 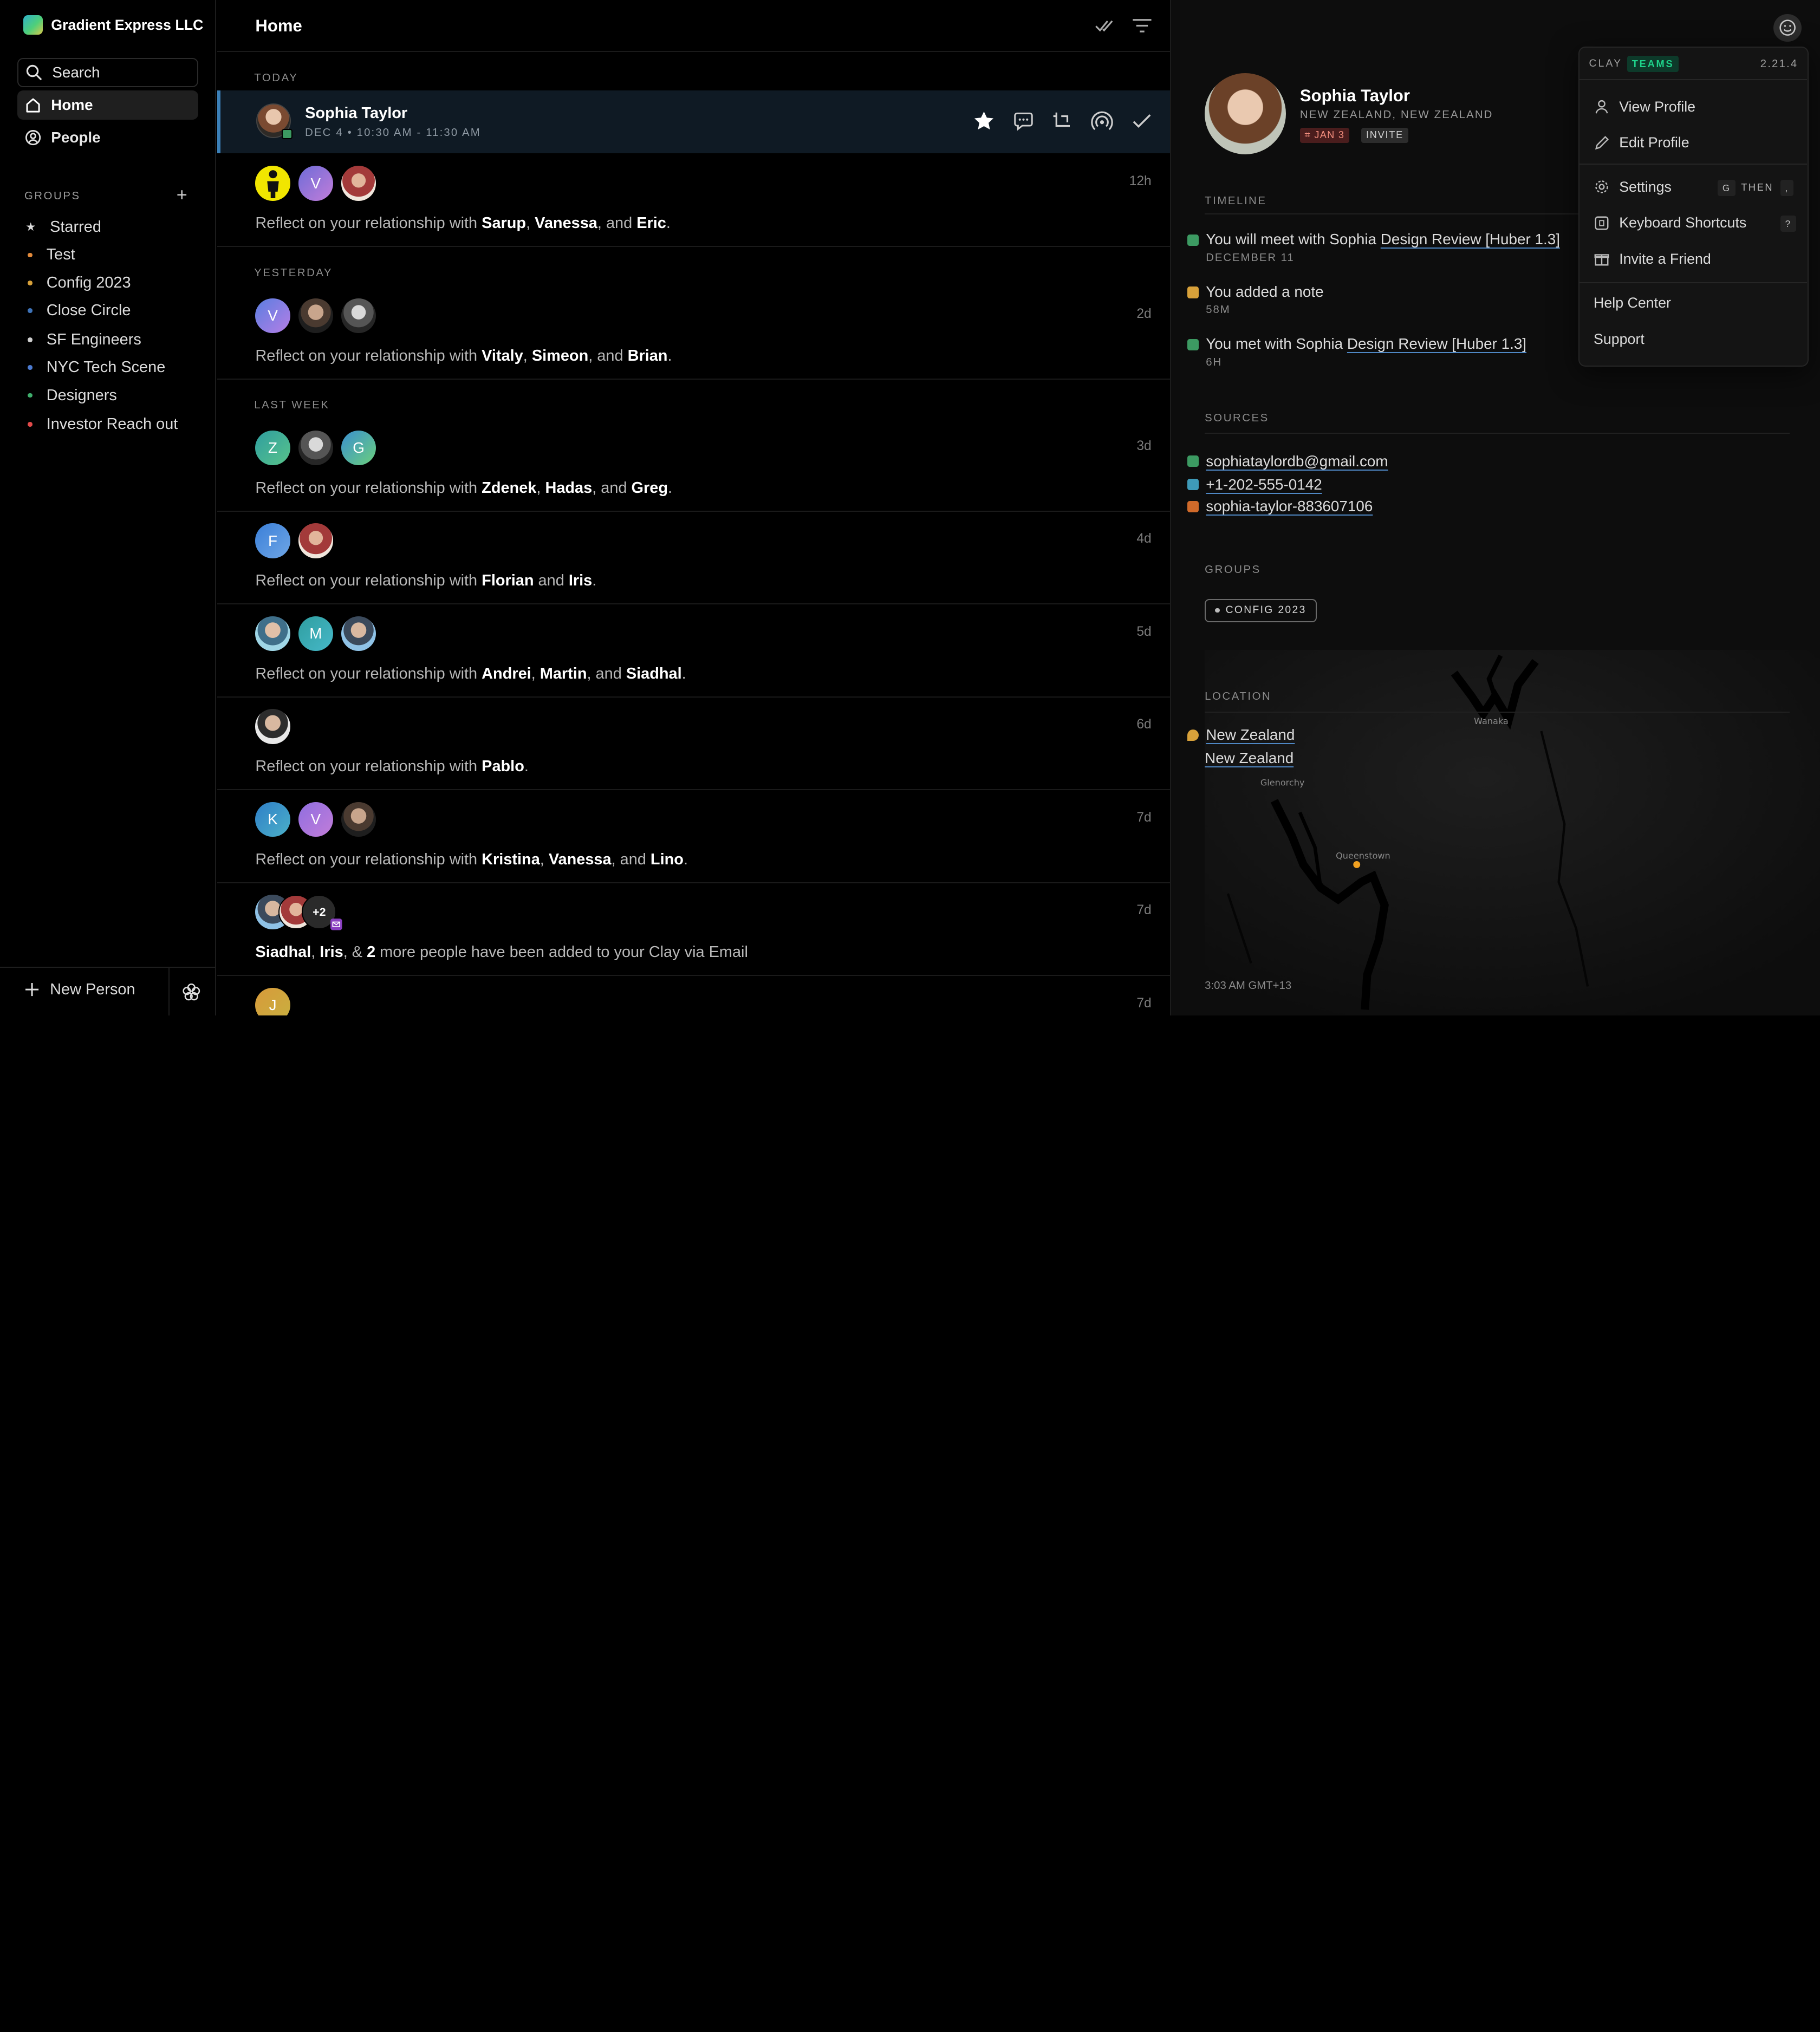 What do you see at coordinates (1788, 224) in the screenshot?
I see `shortcut-key: ?` at bounding box center [1788, 224].